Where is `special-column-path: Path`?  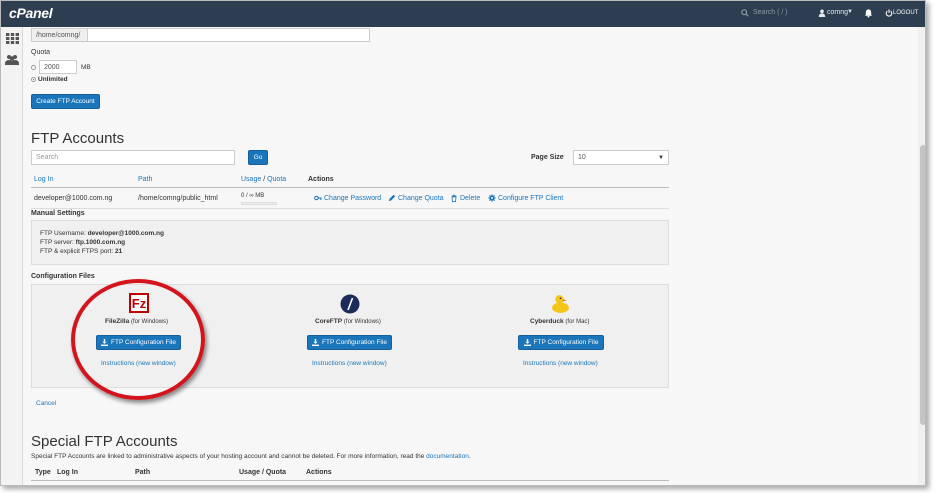 special-column-path: Path is located at coordinates (143, 472).